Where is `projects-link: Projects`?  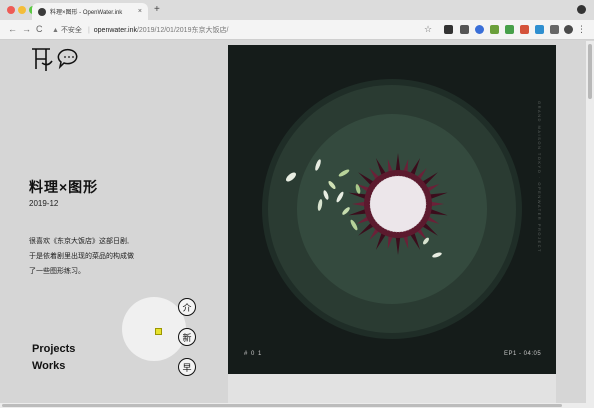 projects-link: Projects is located at coordinates (53, 349).